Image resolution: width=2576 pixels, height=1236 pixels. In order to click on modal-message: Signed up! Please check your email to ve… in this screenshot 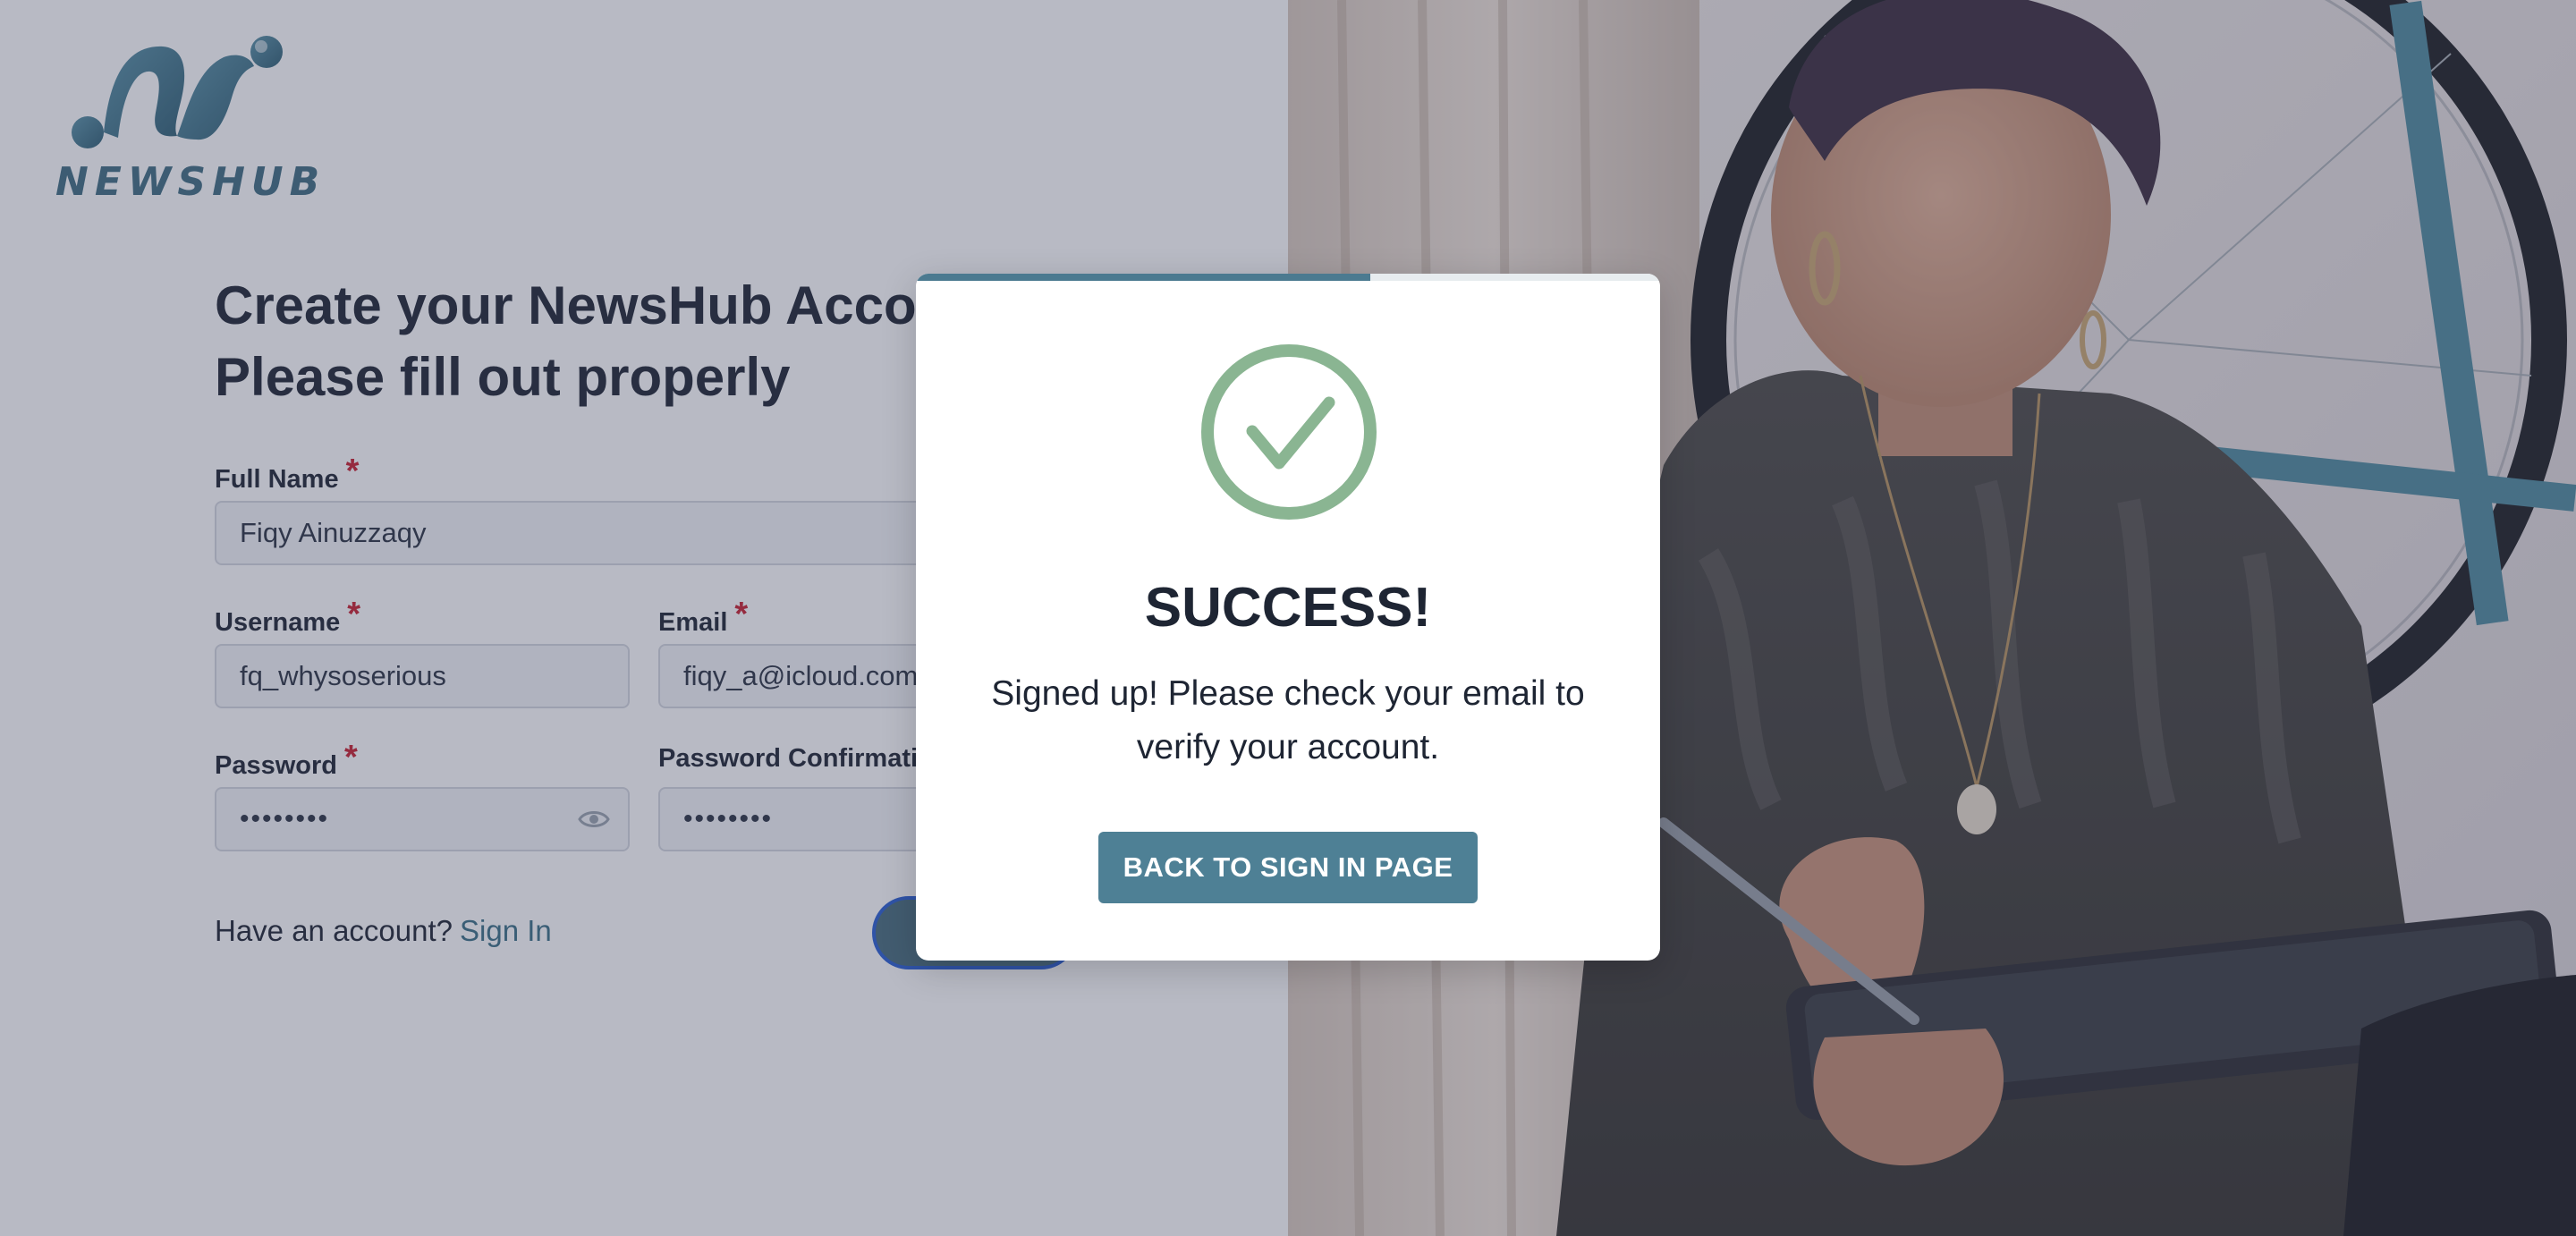, I will do `click(1288, 720)`.